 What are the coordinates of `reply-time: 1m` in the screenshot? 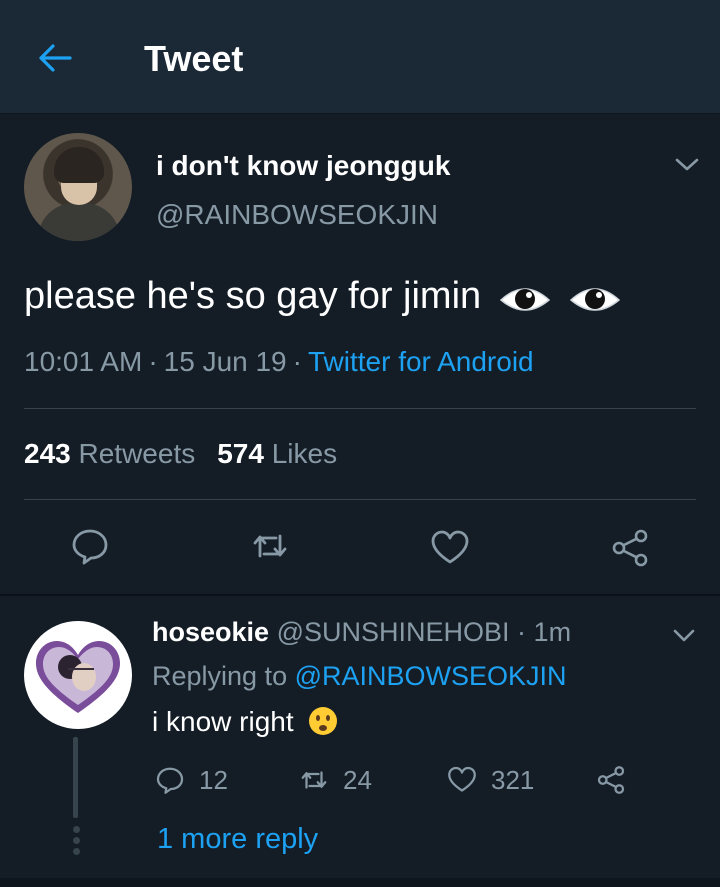 It's located at (552, 632).